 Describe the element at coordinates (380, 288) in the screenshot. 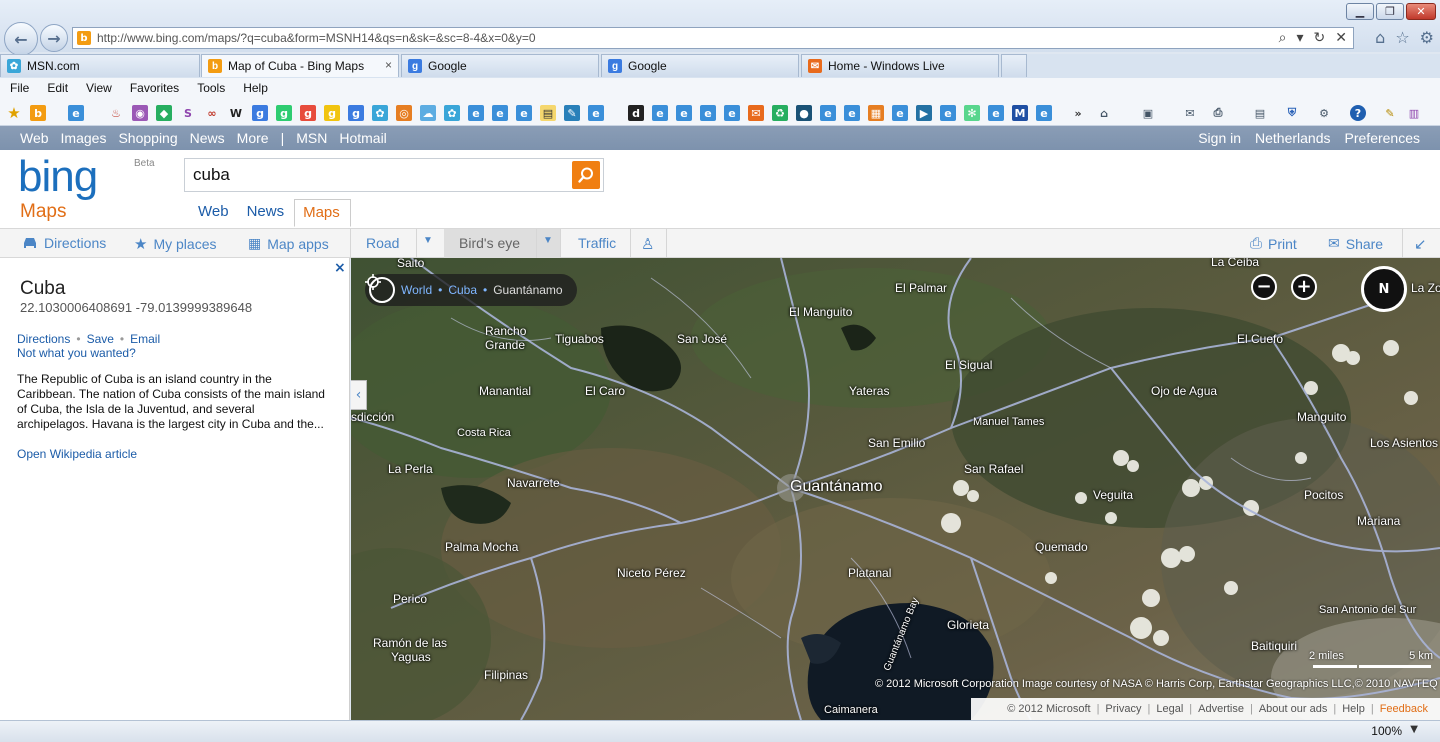

I see `locate-me-icon` at that location.